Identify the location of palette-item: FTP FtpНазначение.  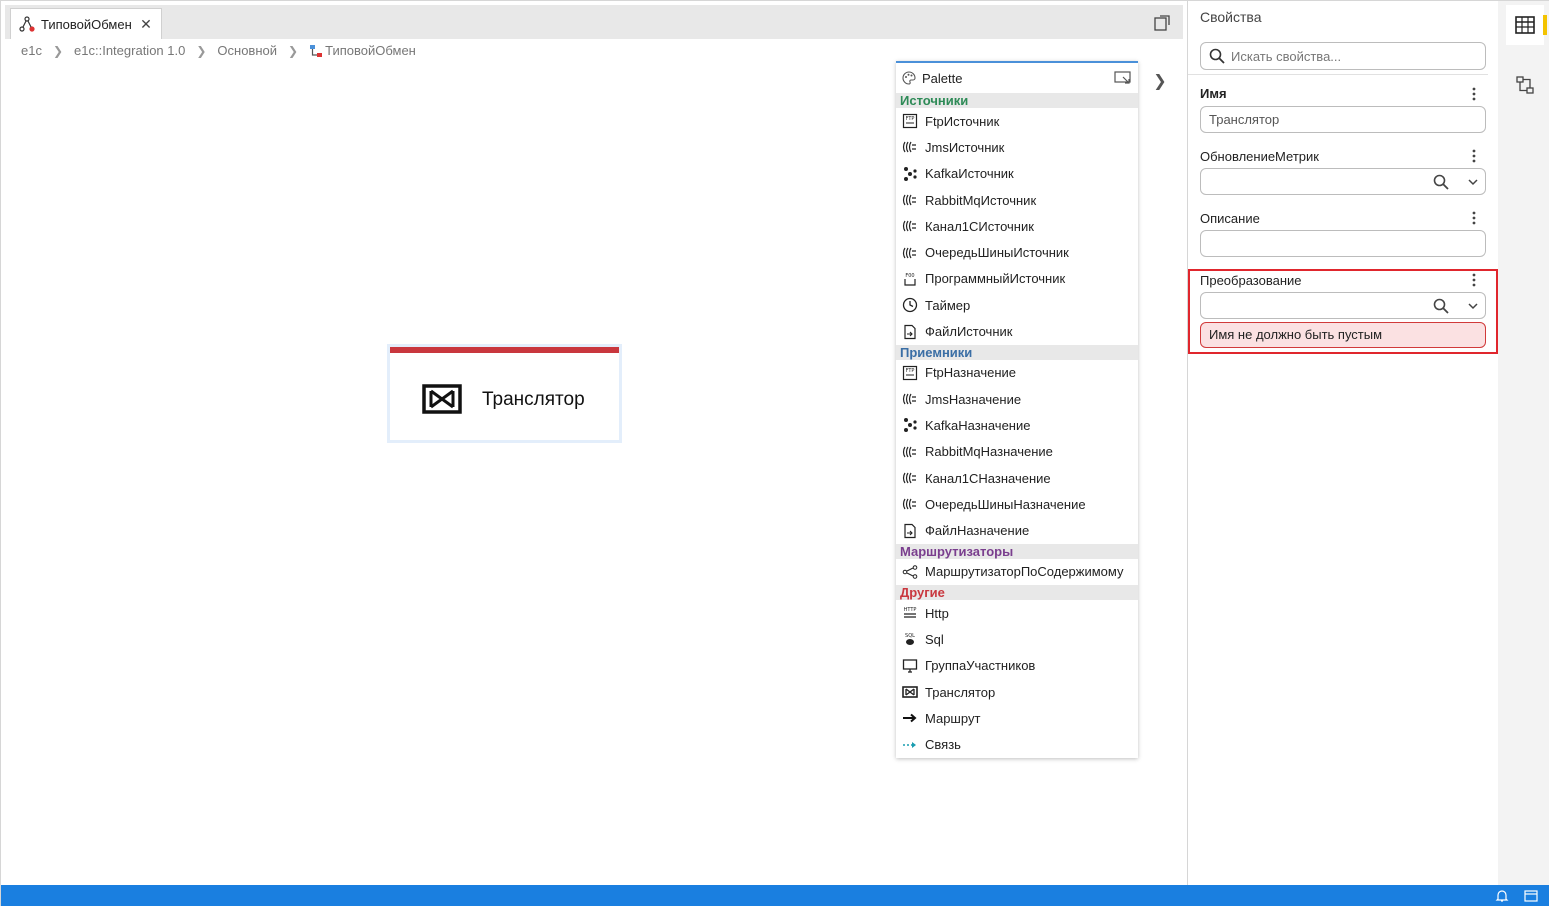
(1017, 373).